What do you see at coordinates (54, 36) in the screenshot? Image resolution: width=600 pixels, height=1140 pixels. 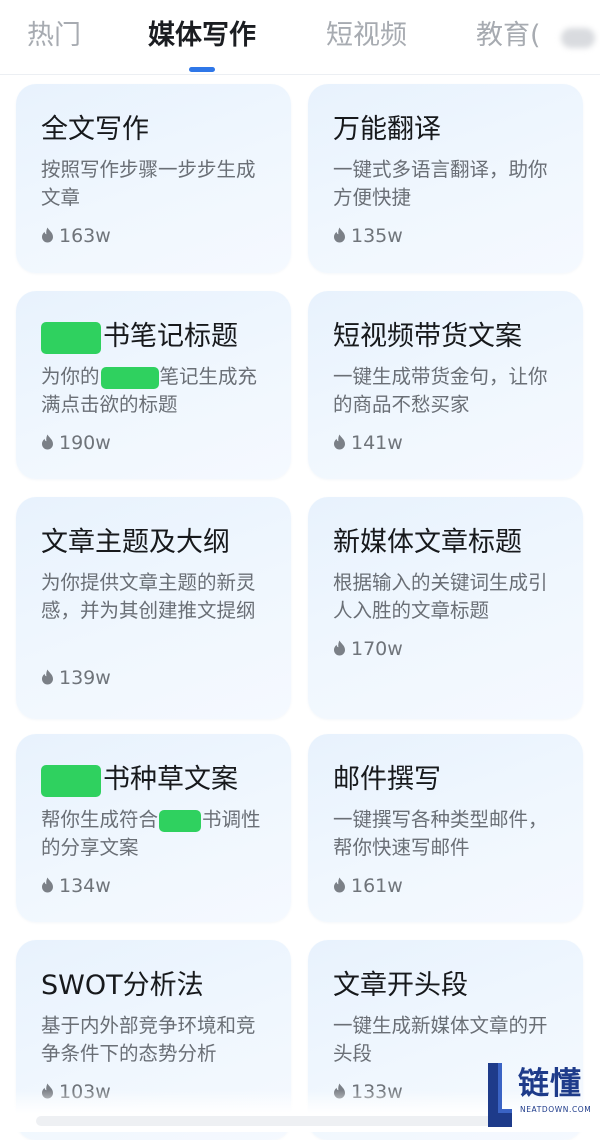 I see `tab-hot: 热门` at bounding box center [54, 36].